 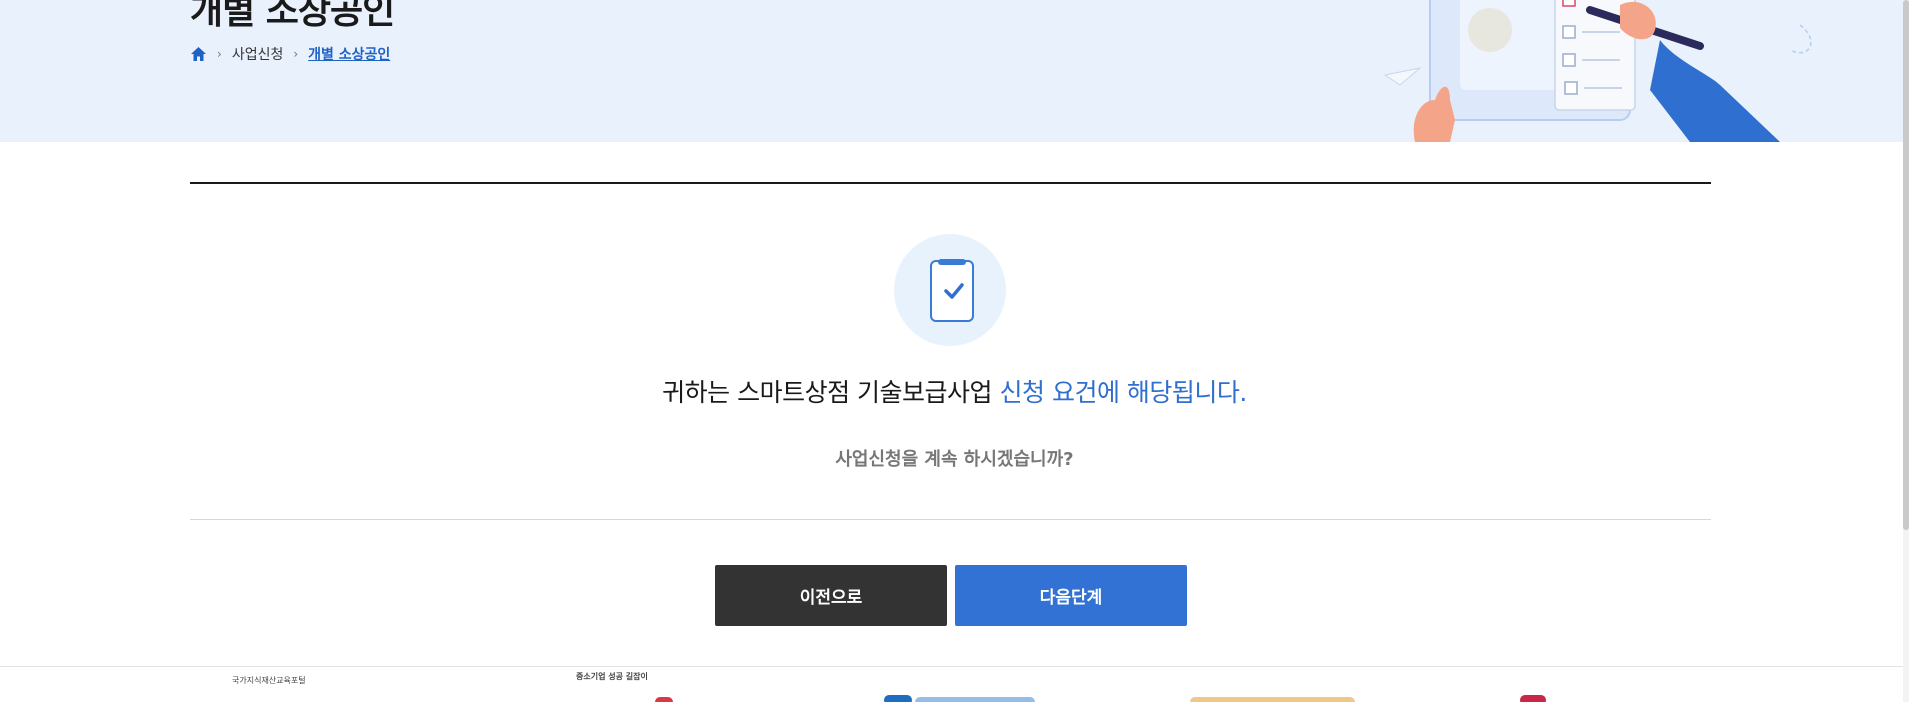 I want to click on partner-logo: 중소기업 성공 길잡이, so click(x=612, y=676).